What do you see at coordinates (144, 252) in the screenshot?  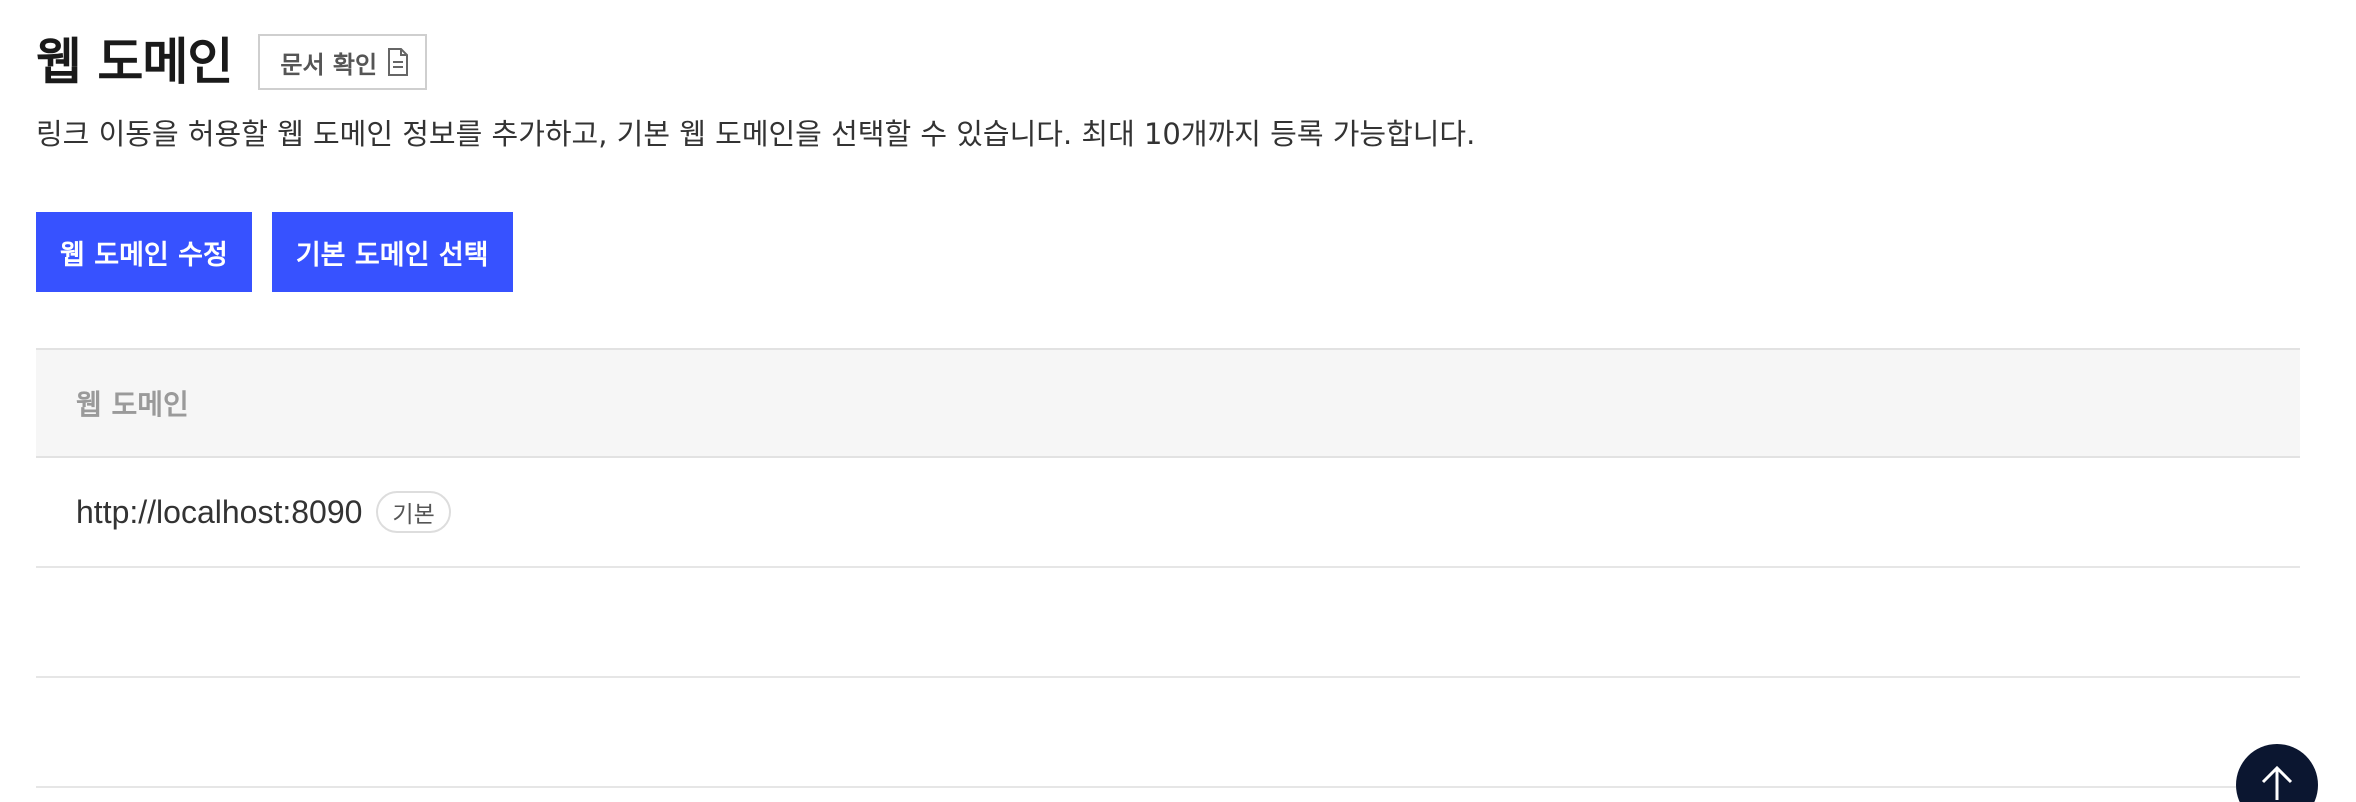 I see `edit-web-domain-button: 웹 도메인 수정` at bounding box center [144, 252].